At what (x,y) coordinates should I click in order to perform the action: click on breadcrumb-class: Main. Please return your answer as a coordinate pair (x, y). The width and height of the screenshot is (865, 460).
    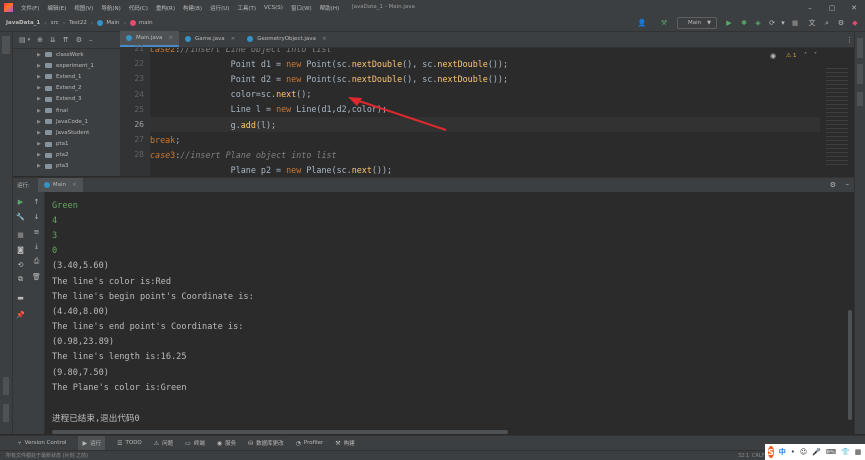
    Looking at the image, I should click on (112, 23).